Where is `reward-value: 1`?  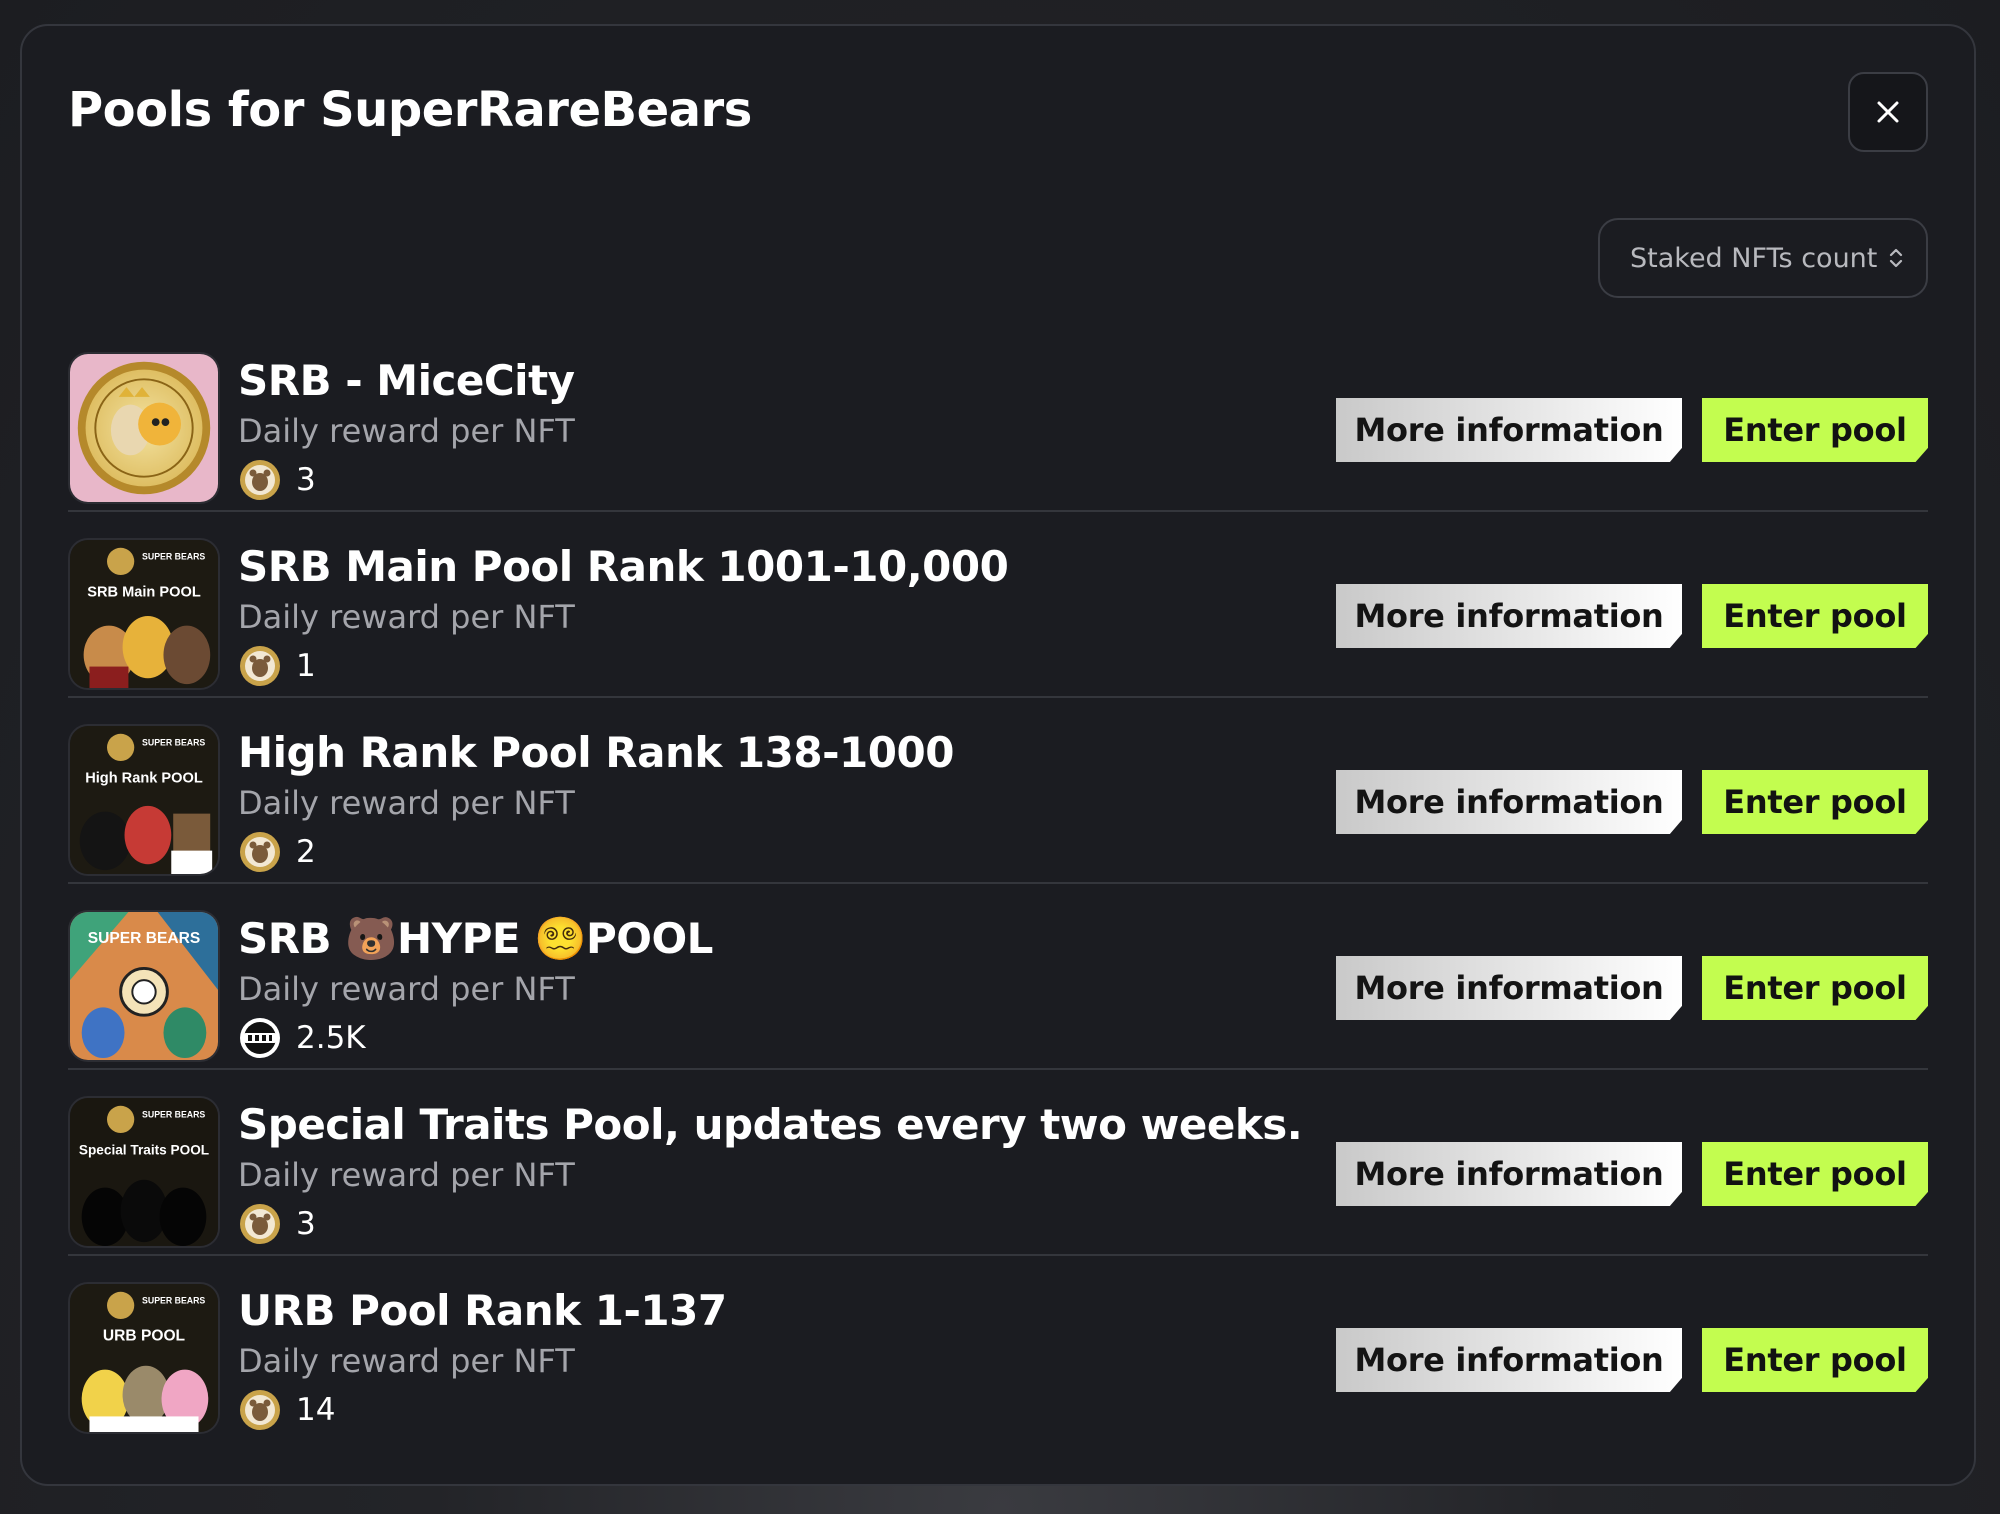
reward-value: 1 is located at coordinates (306, 666).